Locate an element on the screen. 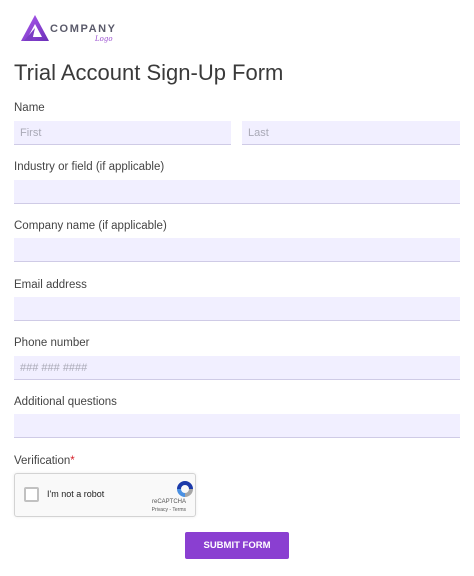 The height and width of the screenshot is (576, 474). recaptcha-links: Privacy - Terms is located at coordinates (169, 510).